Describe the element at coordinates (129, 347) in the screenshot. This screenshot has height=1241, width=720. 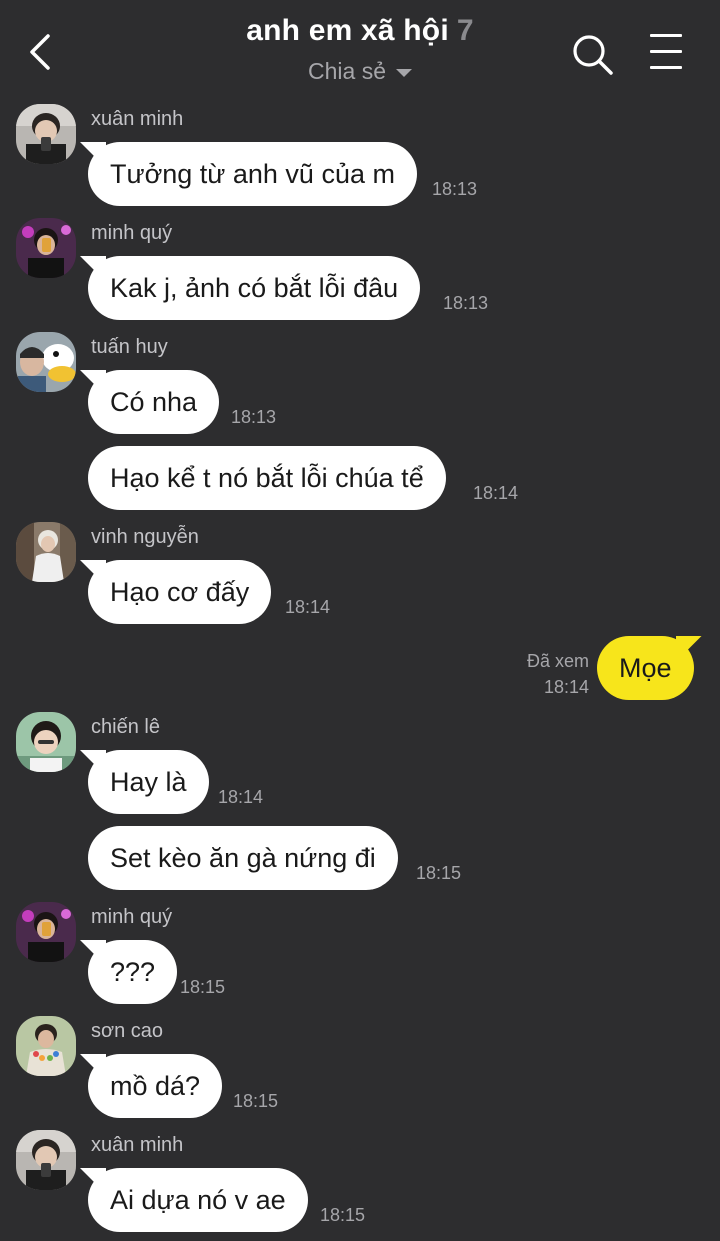
I see `sender-name: tuấn huy` at that location.